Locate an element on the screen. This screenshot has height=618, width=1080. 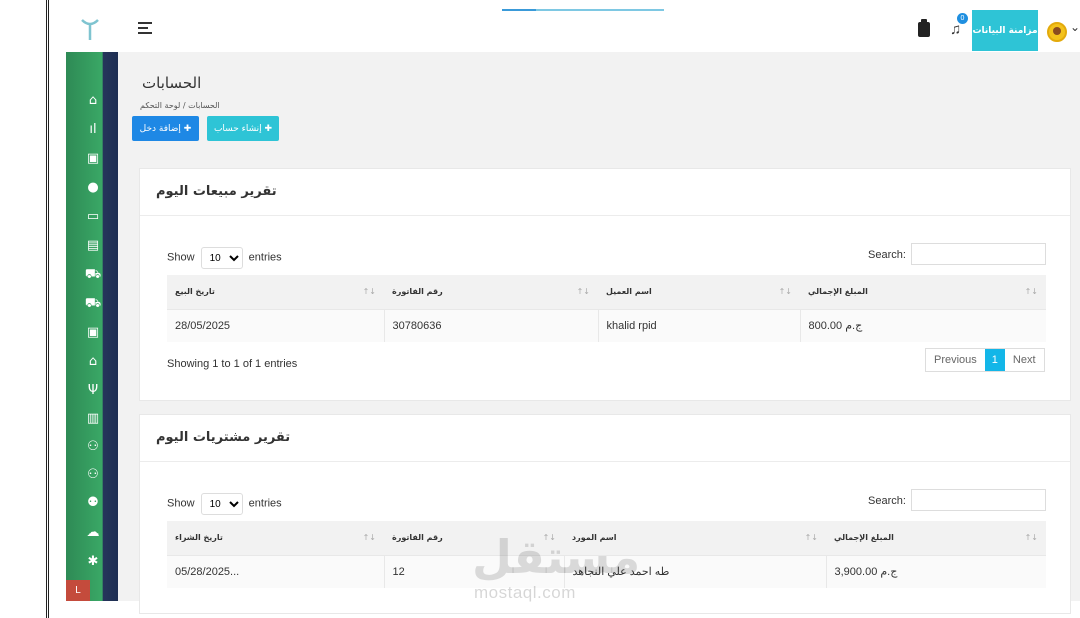
lock-icon: ⌂ is located at coordinates (93, 362).